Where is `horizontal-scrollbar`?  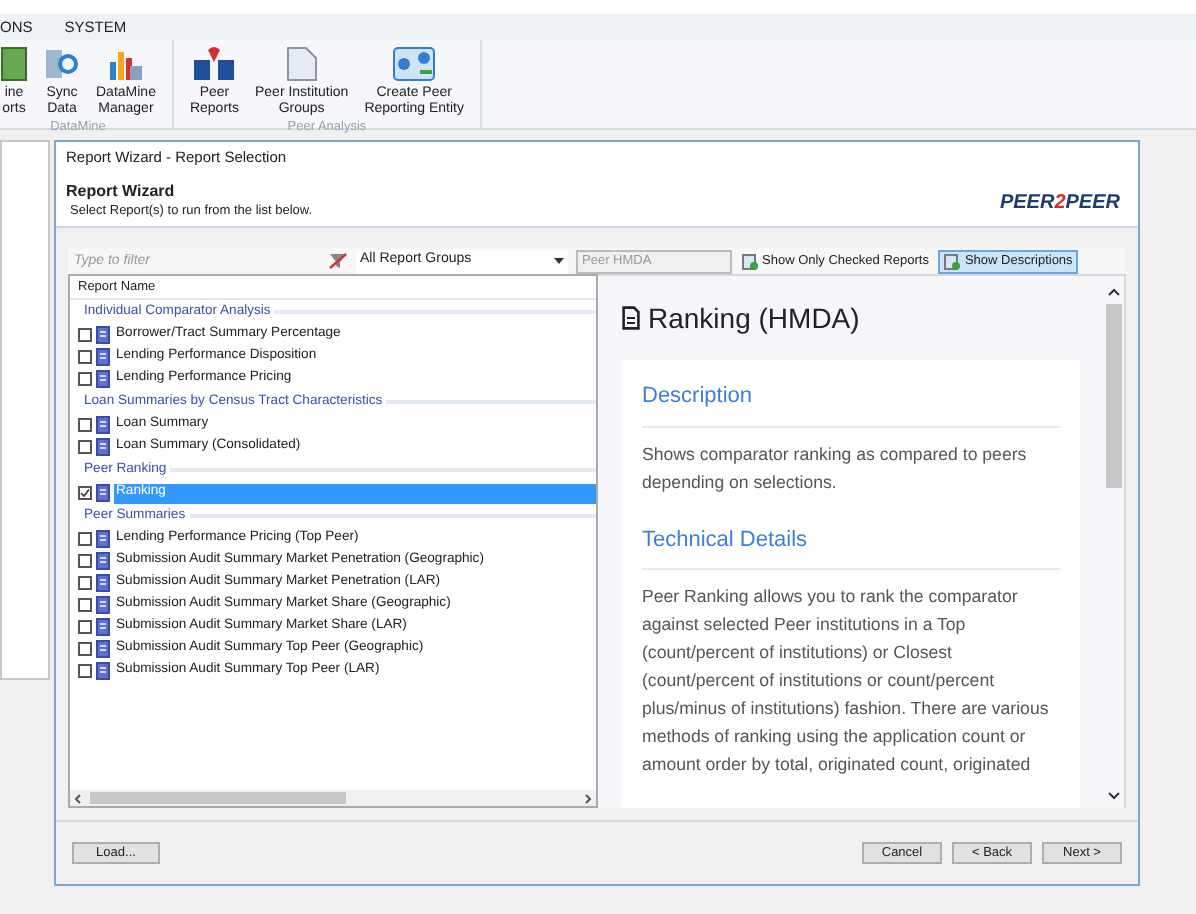
horizontal-scrollbar is located at coordinates (333, 798).